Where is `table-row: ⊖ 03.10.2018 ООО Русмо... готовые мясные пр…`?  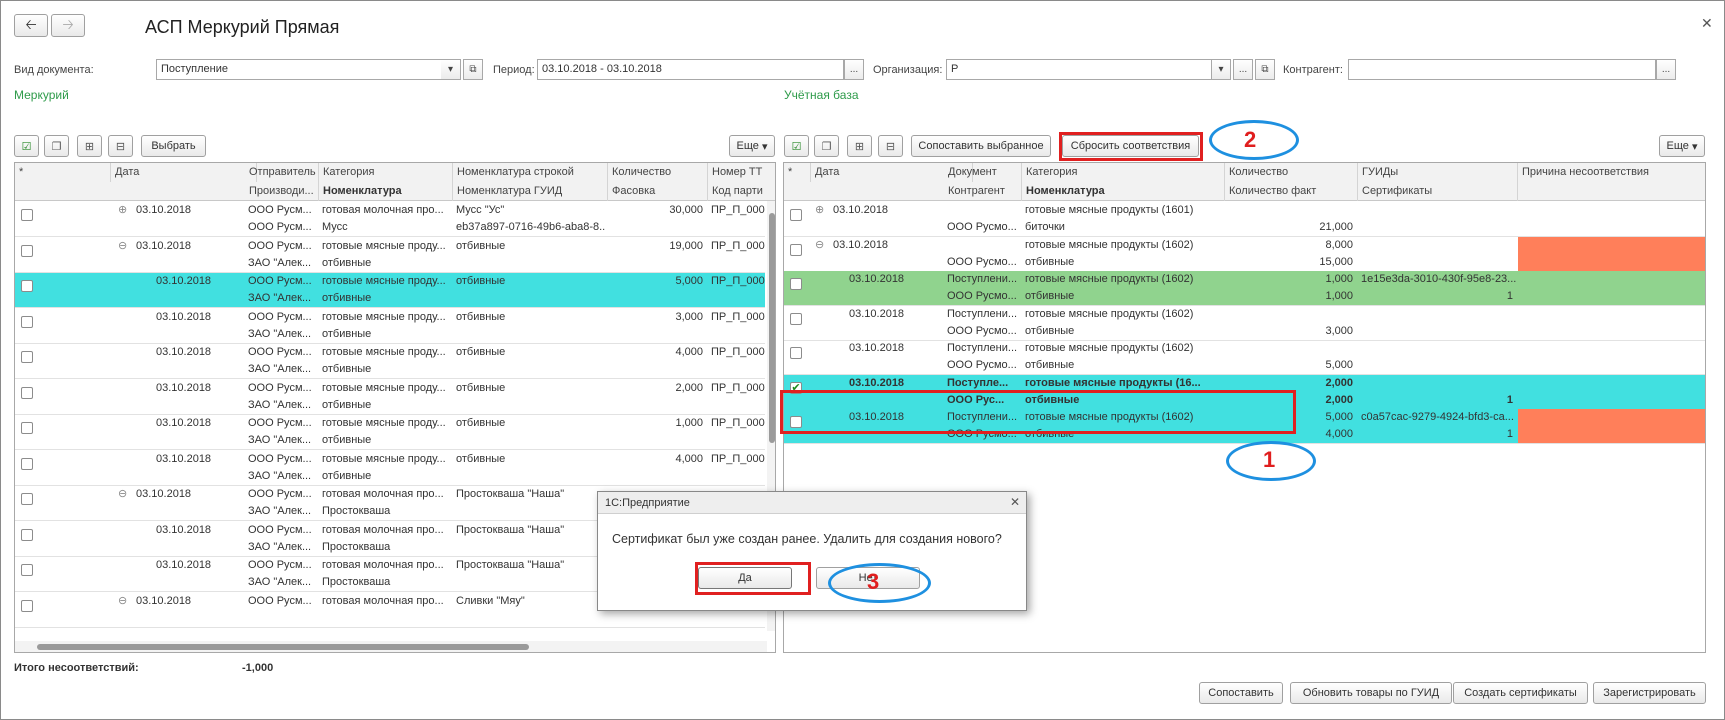
table-row: ⊖ 03.10.2018 ООО Русмо... готовые мясные пр… is located at coordinates (1244, 254).